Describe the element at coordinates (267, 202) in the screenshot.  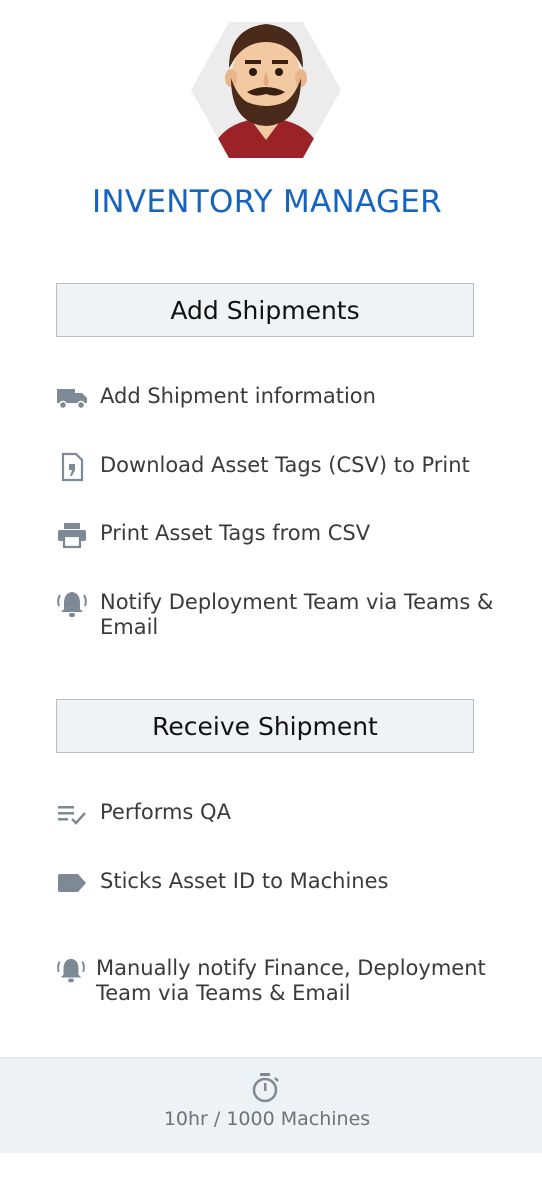
I see `role-title: INVENTORY MANAGER` at that location.